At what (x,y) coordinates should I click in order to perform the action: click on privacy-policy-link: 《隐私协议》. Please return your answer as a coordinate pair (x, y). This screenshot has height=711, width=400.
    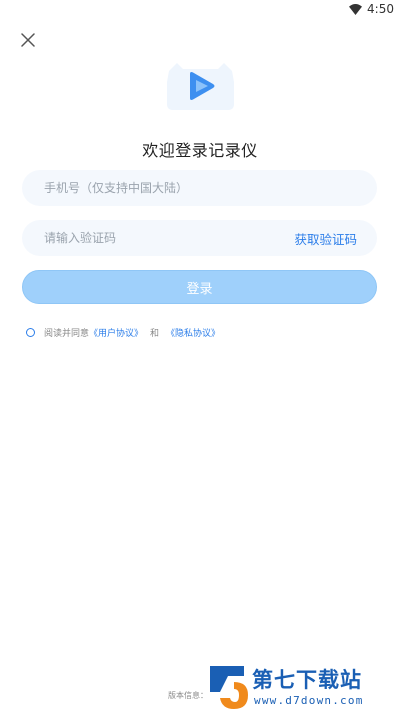
    Looking at the image, I should click on (193, 332).